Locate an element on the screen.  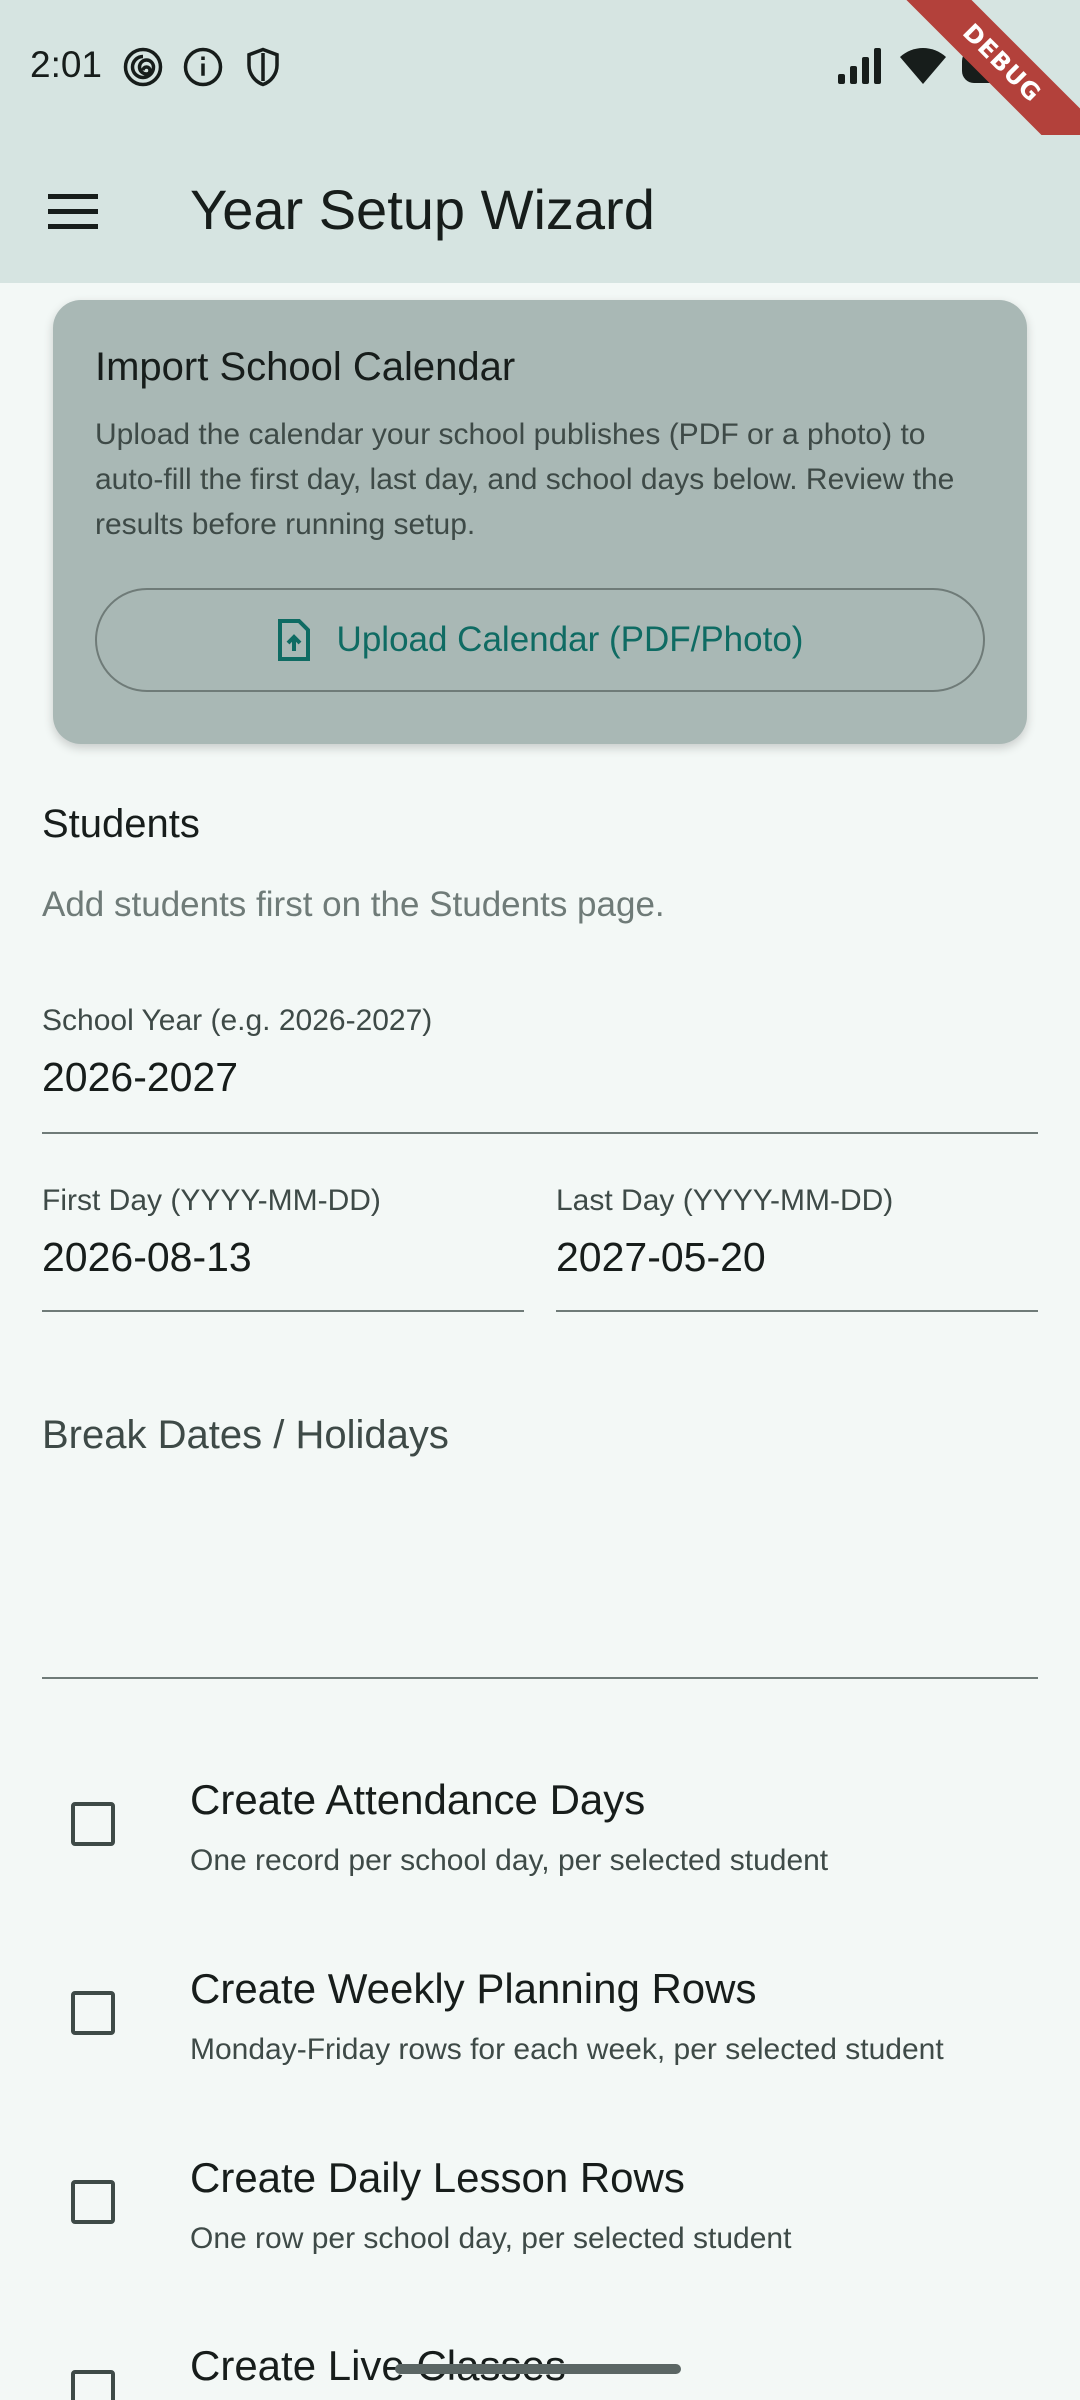
card-title: Import School Calendar is located at coordinates (305, 367).